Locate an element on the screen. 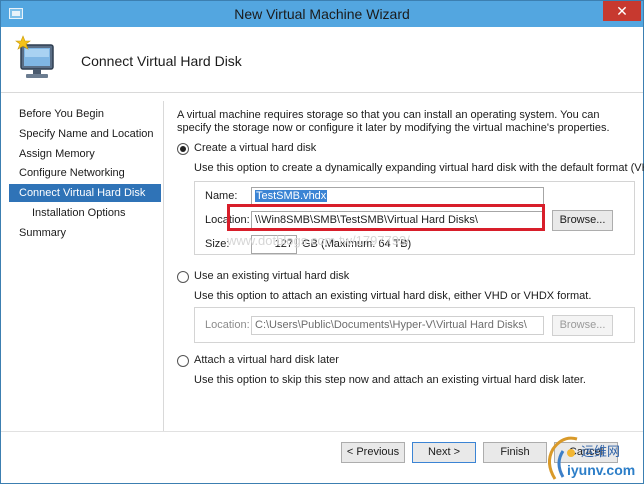 The image size is (644, 484). window-title: New Virtual Machine Wizard is located at coordinates (322, 14).